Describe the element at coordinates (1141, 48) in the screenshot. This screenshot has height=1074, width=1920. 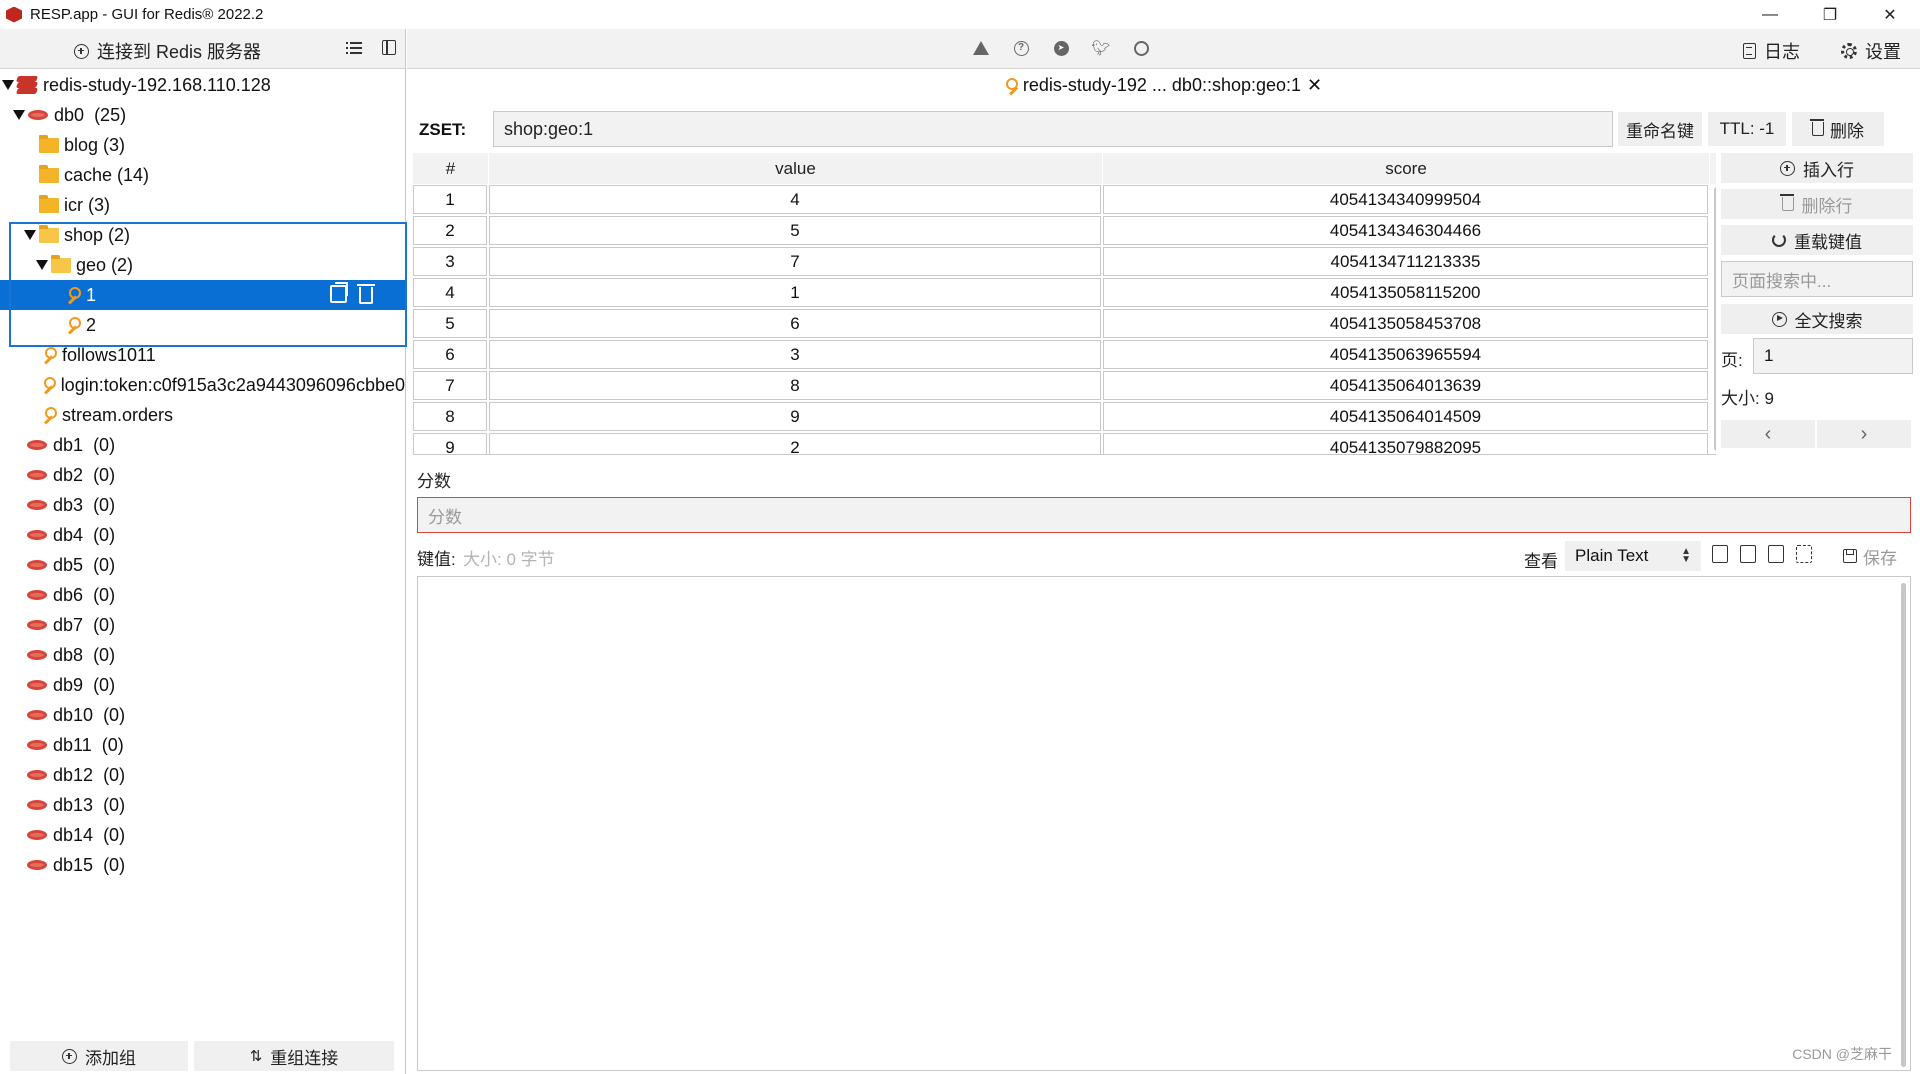
I see `github-icon` at that location.